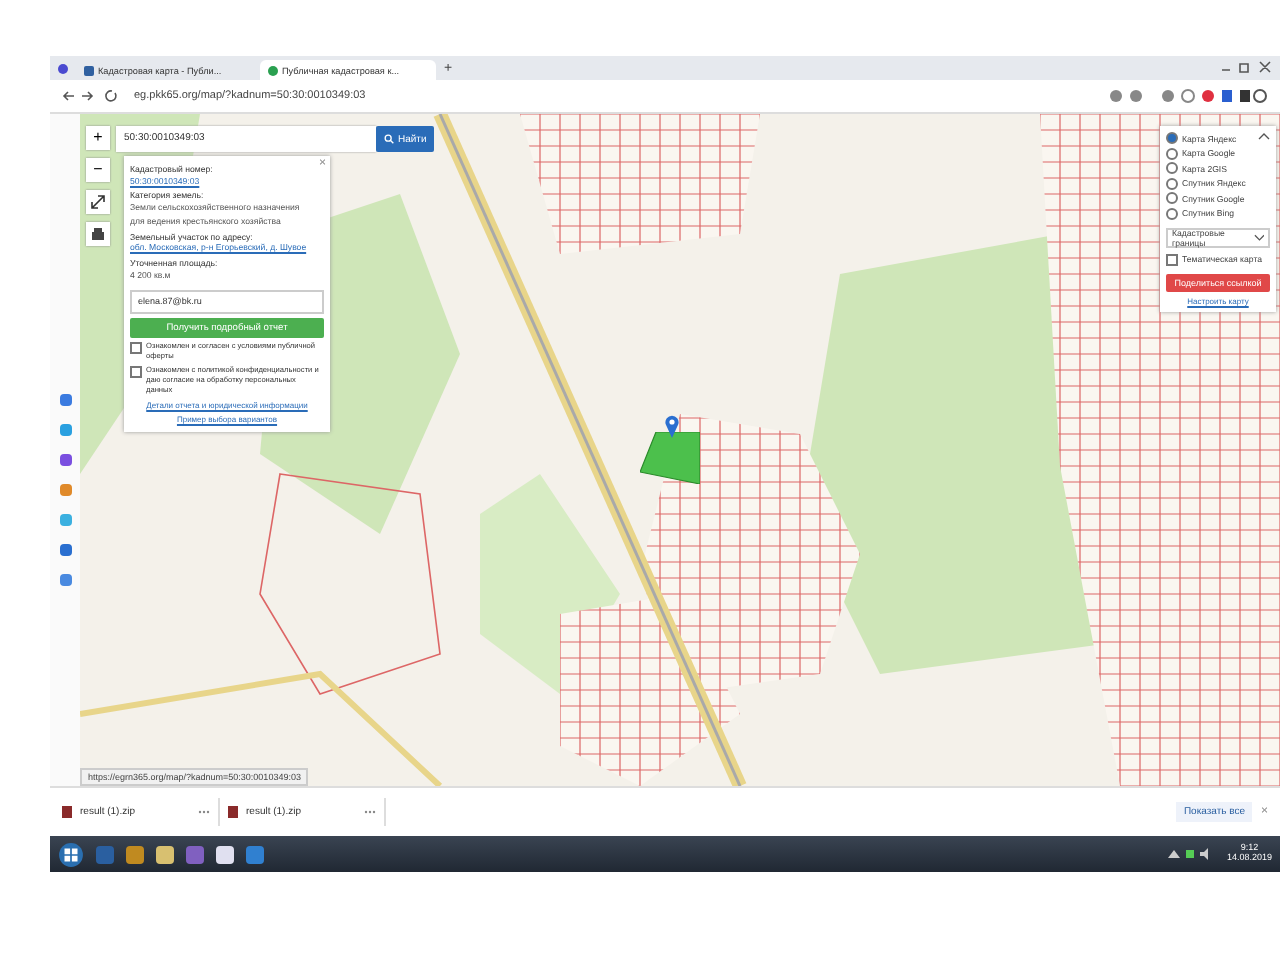 Image resolution: width=1280 pixels, height=960 pixels. I want to click on zoom-out-button: −, so click(98, 170).